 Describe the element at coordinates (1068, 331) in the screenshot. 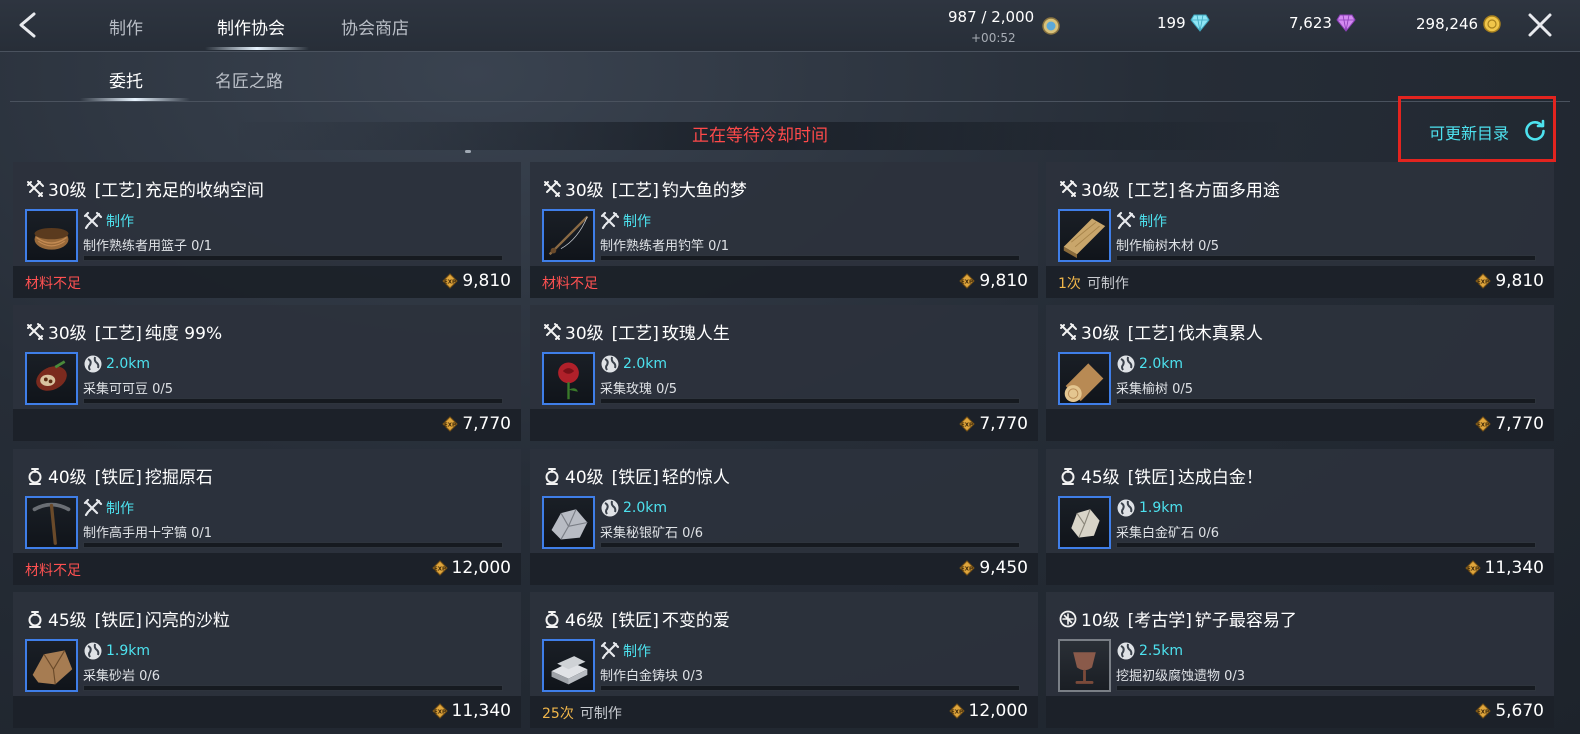

I see `craft-icon` at that location.